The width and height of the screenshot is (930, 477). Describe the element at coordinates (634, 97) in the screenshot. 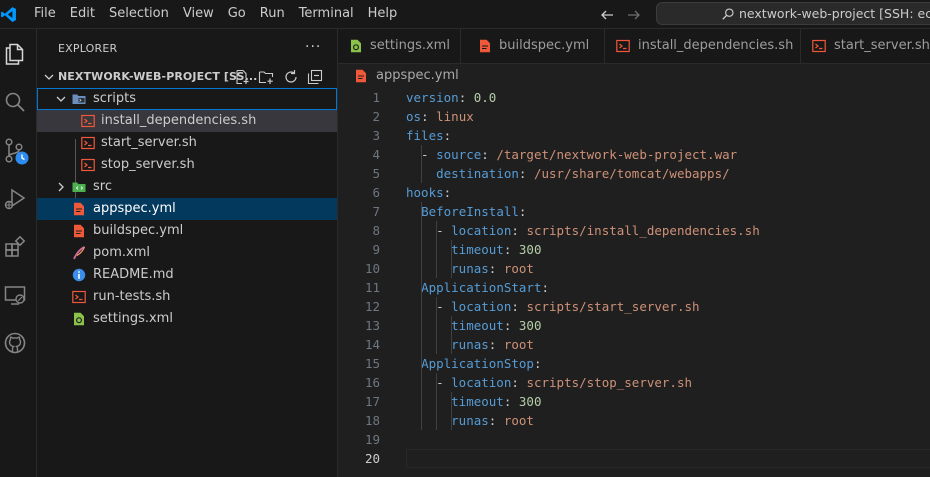

I see `code-line: 1 version: 0.0` at that location.